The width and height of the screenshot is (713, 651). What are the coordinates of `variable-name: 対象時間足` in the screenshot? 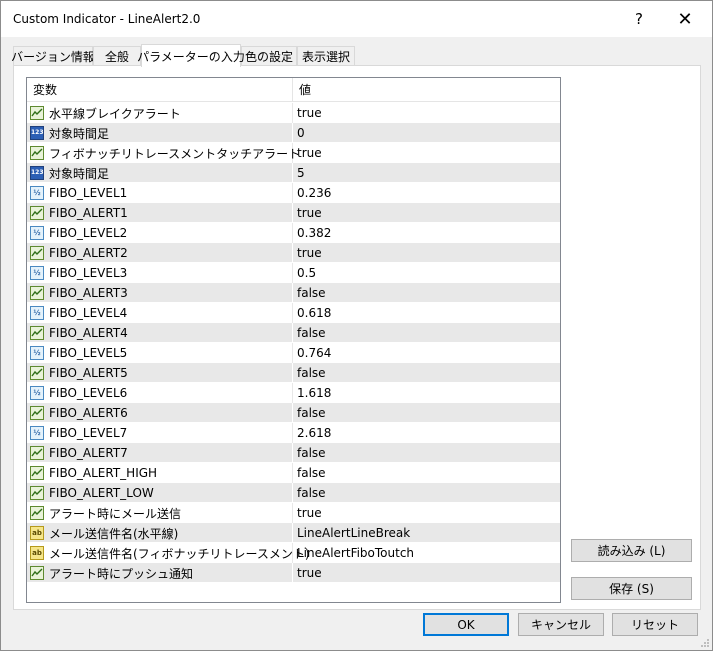 It's located at (79, 133).